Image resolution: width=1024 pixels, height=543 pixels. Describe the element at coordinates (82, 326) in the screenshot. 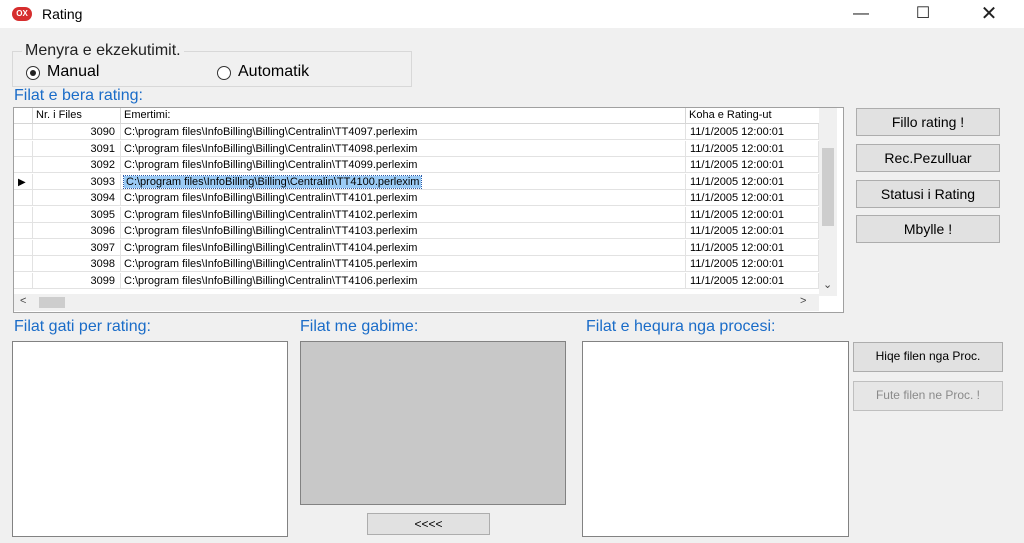

I see `filat-gati-label: Filat gati per rating:` at that location.